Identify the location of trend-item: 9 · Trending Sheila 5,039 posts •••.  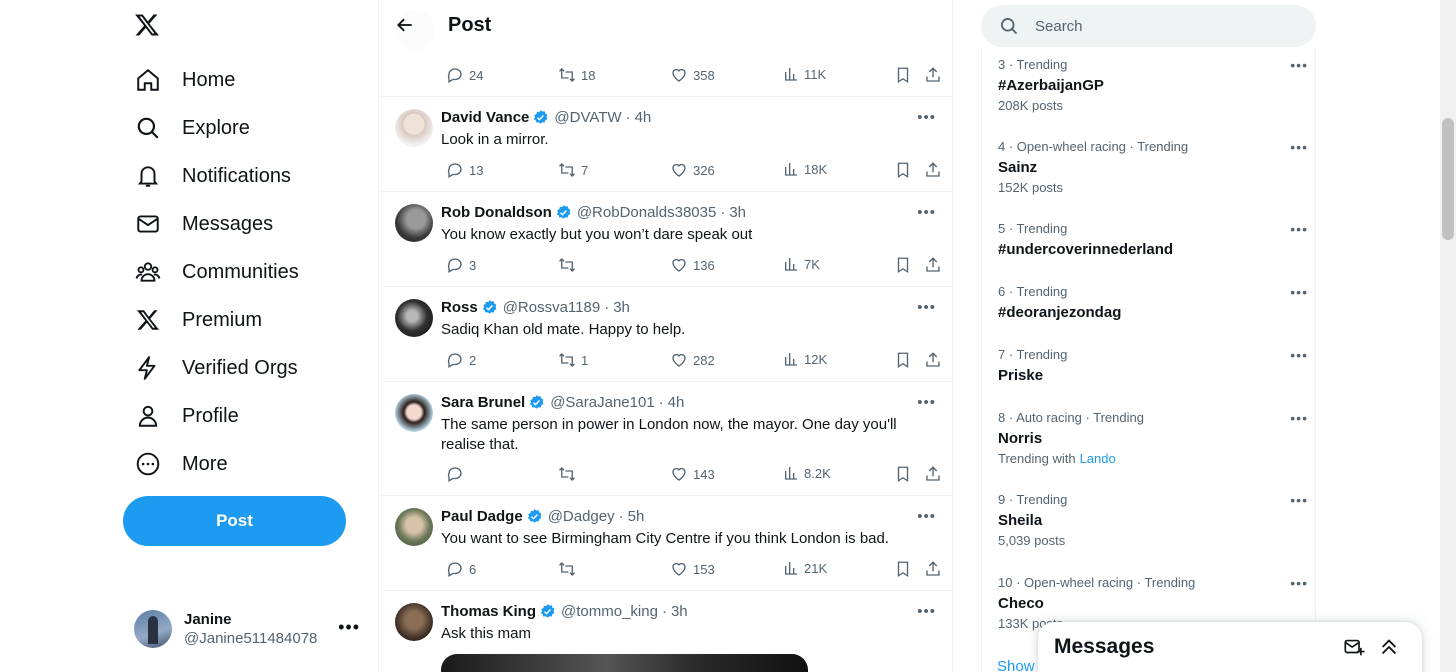
(1153, 520).